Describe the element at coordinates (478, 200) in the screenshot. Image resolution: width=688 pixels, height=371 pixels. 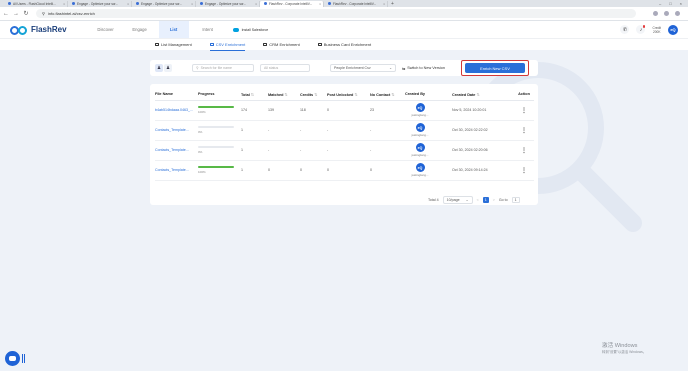
I see `prev-page-button: <` at that location.